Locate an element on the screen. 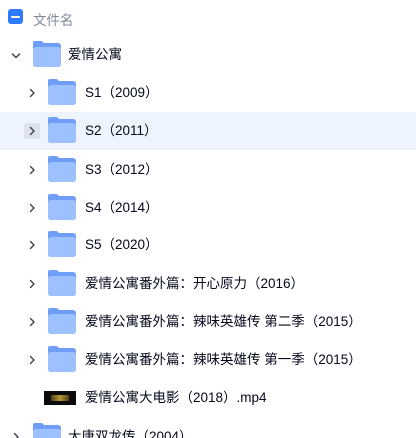 Image resolution: width=416 pixels, height=438 pixels. folder-name: S3（2012） is located at coordinates (122, 170).